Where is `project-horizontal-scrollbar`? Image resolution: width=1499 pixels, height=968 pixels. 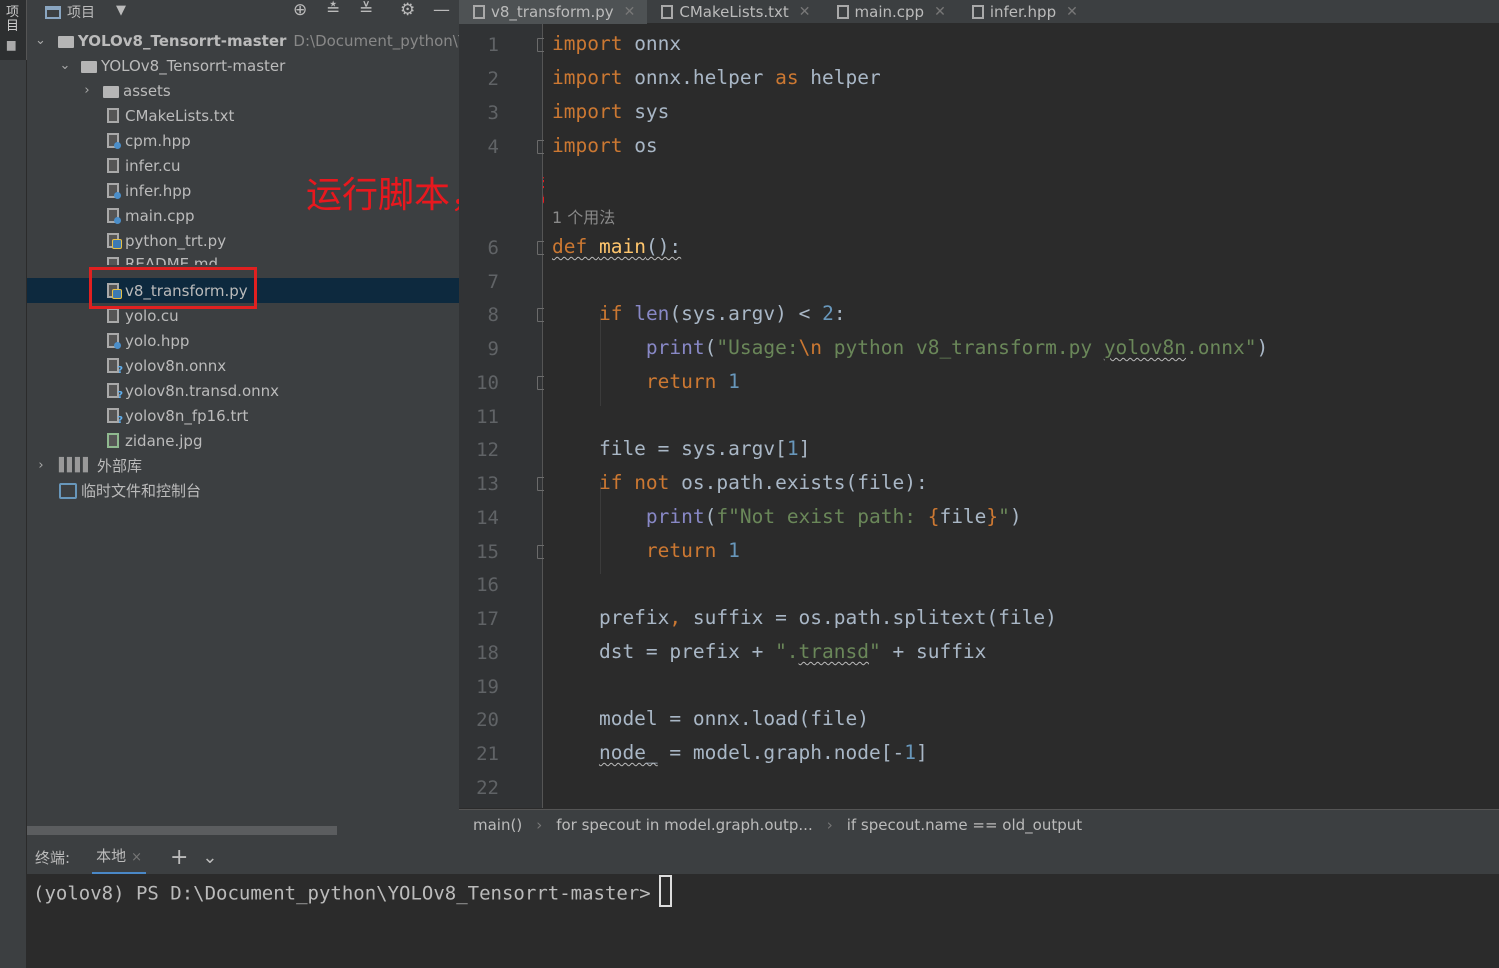 project-horizontal-scrollbar is located at coordinates (182, 830).